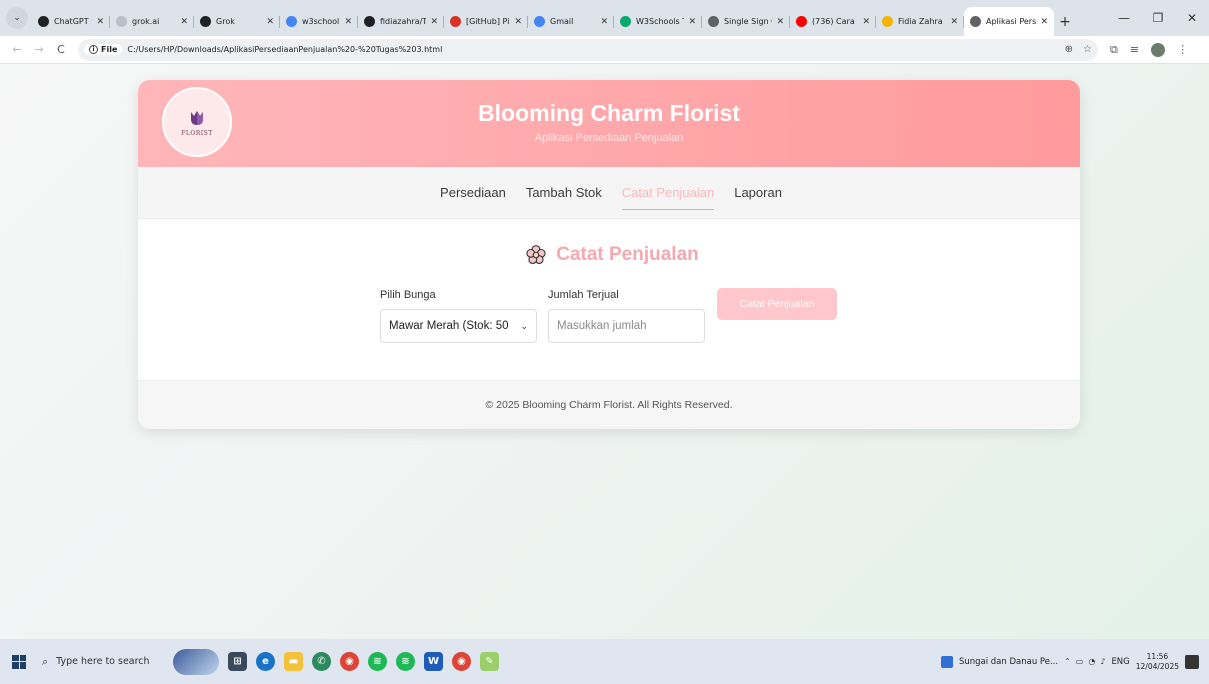 The height and width of the screenshot is (684, 1209). Describe the element at coordinates (1192, 18) in the screenshot. I see `close-window-button: ✕` at that location.